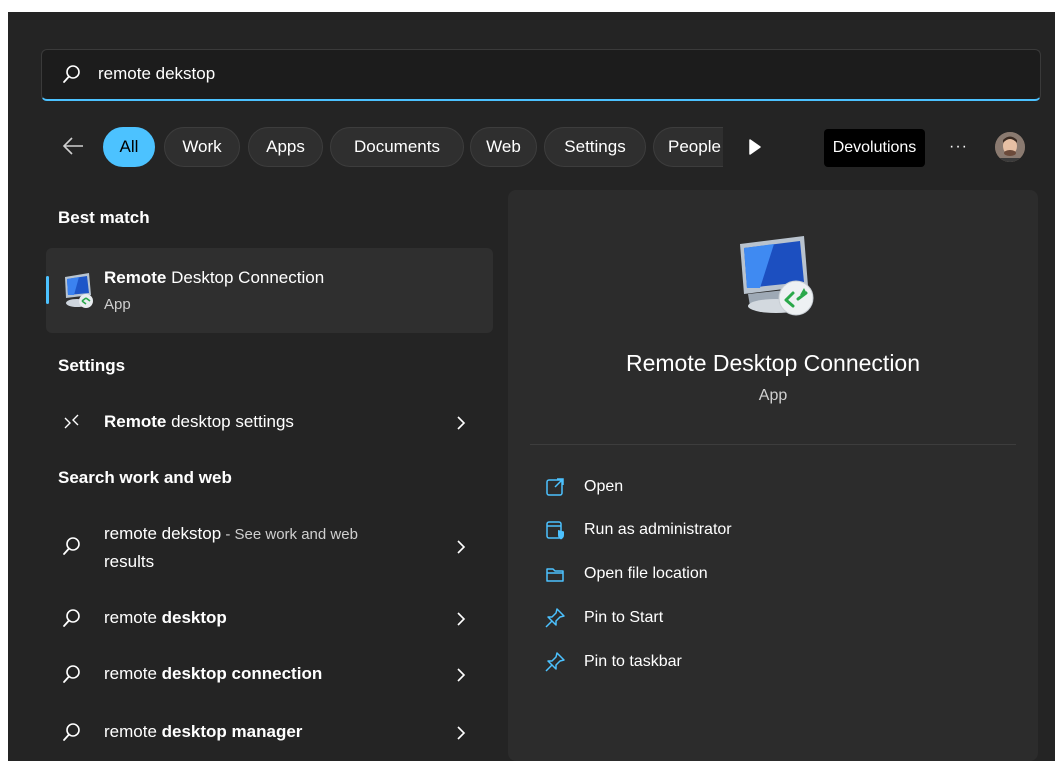 The height and width of the screenshot is (761, 1055). Describe the element at coordinates (231, 533) in the screenshot. I see `web-result-label: remote dekstop - See work and web` at that location.